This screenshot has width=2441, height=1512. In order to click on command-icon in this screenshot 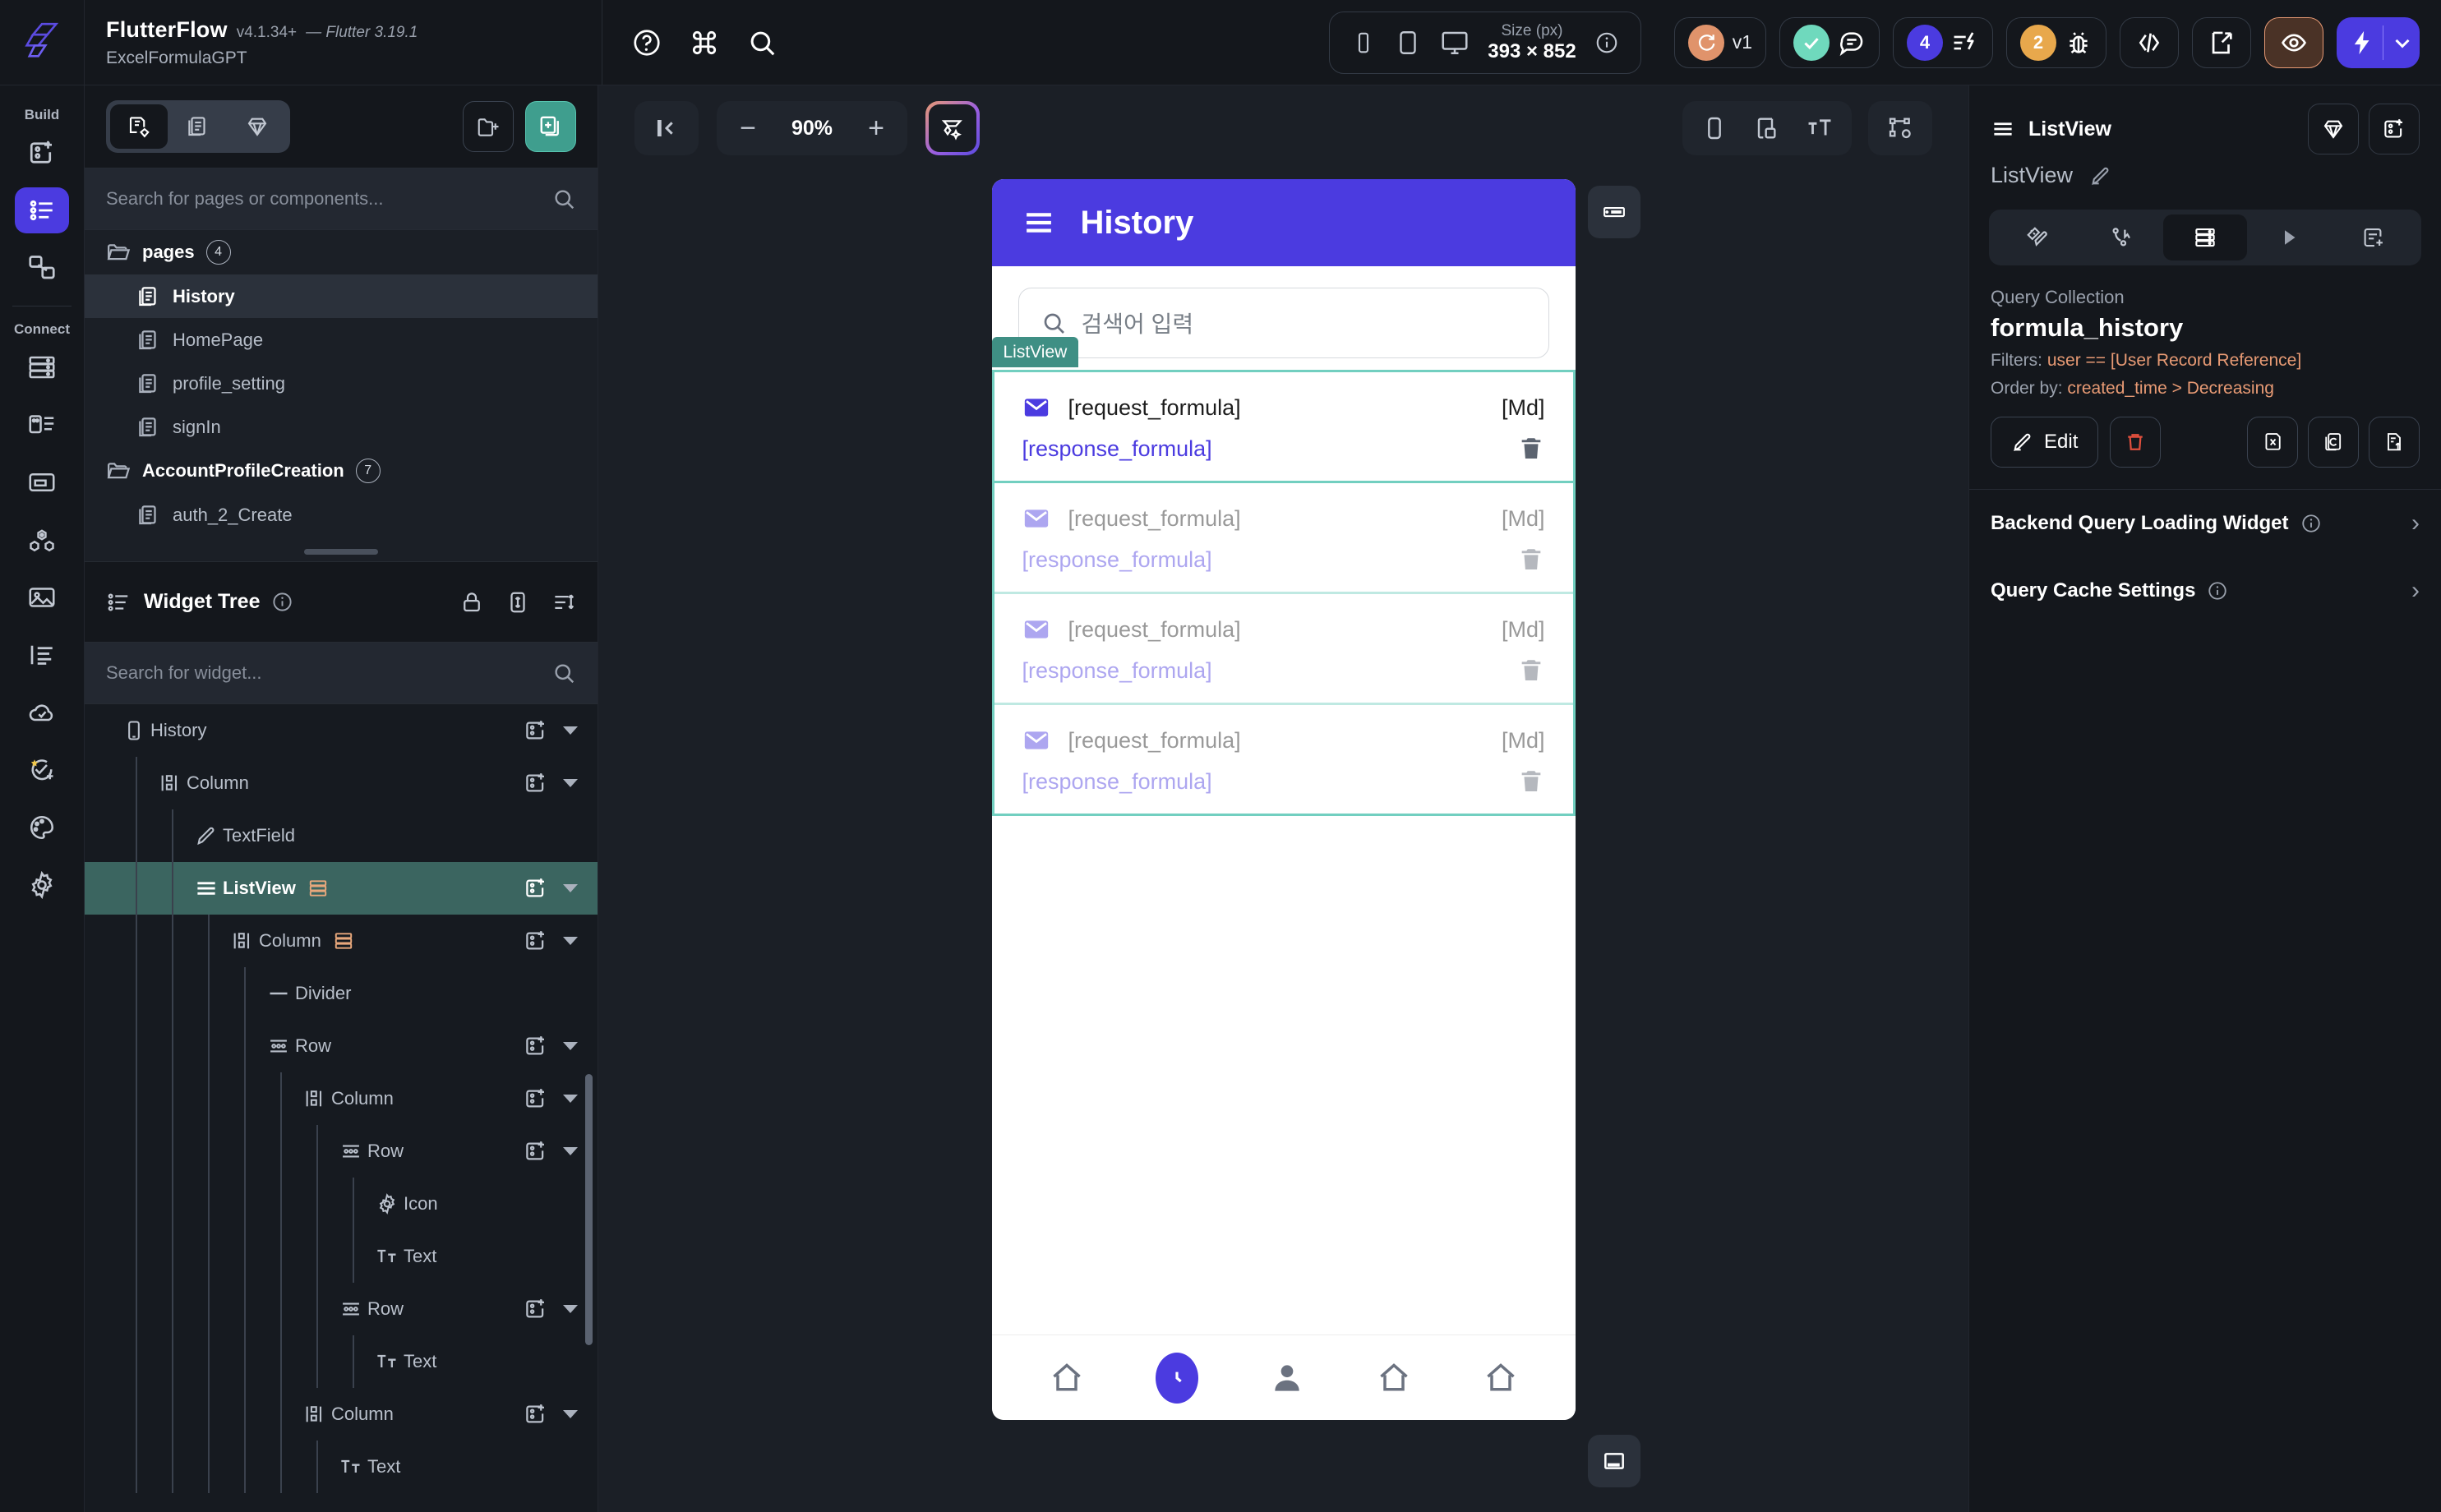, I will do `click(704, 42)`.